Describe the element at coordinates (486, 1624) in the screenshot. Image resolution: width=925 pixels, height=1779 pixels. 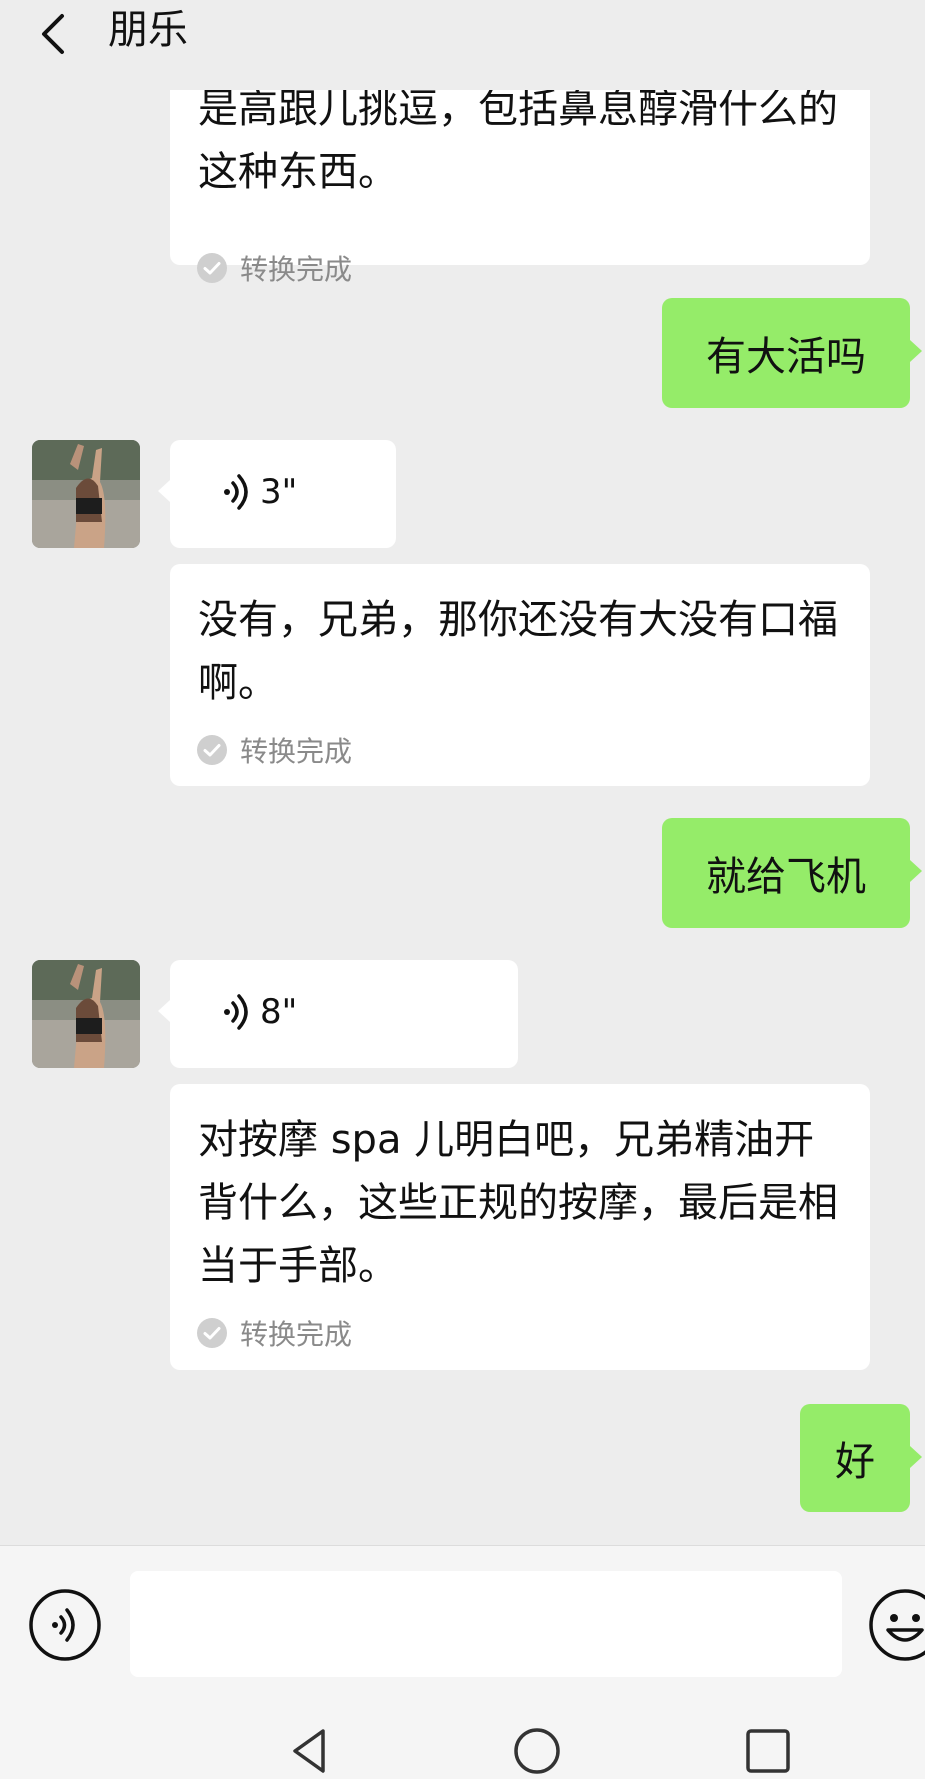
I see `message-input` at that location.